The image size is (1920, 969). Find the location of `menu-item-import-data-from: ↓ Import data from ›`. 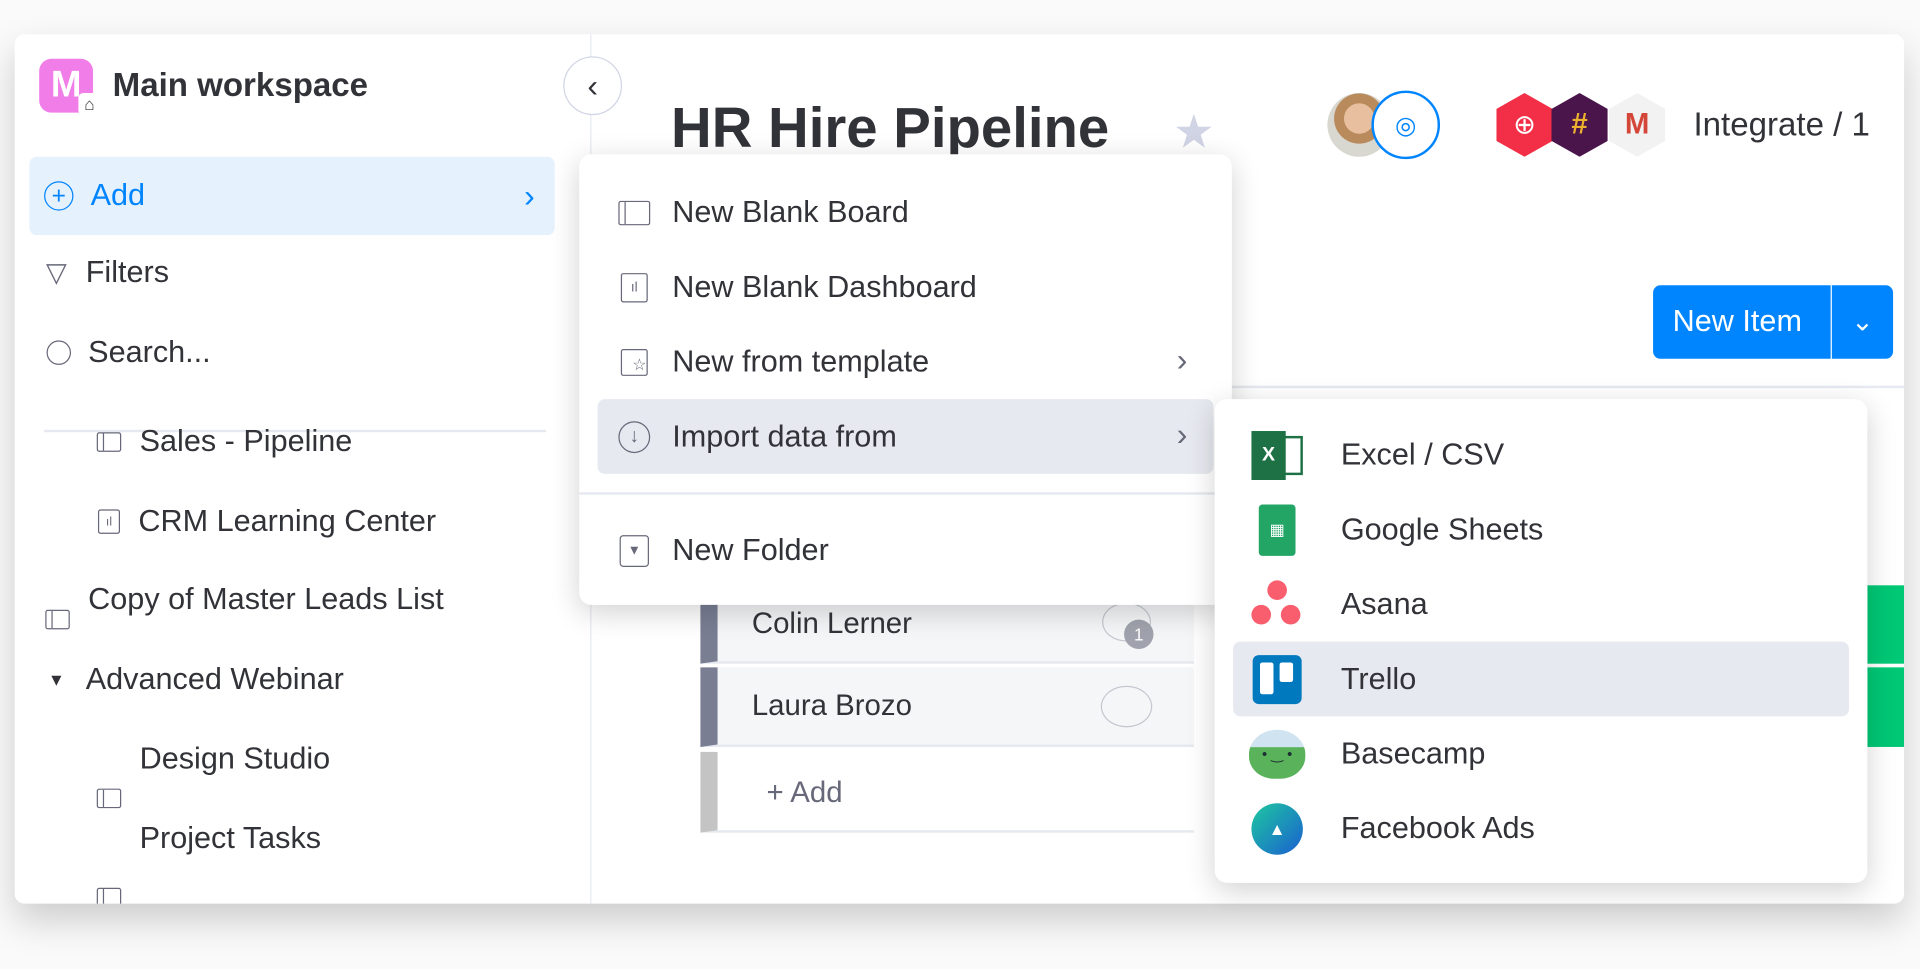

menu-item-import-data-from: ↓ Import data from › is located at coordinates (905, 436).